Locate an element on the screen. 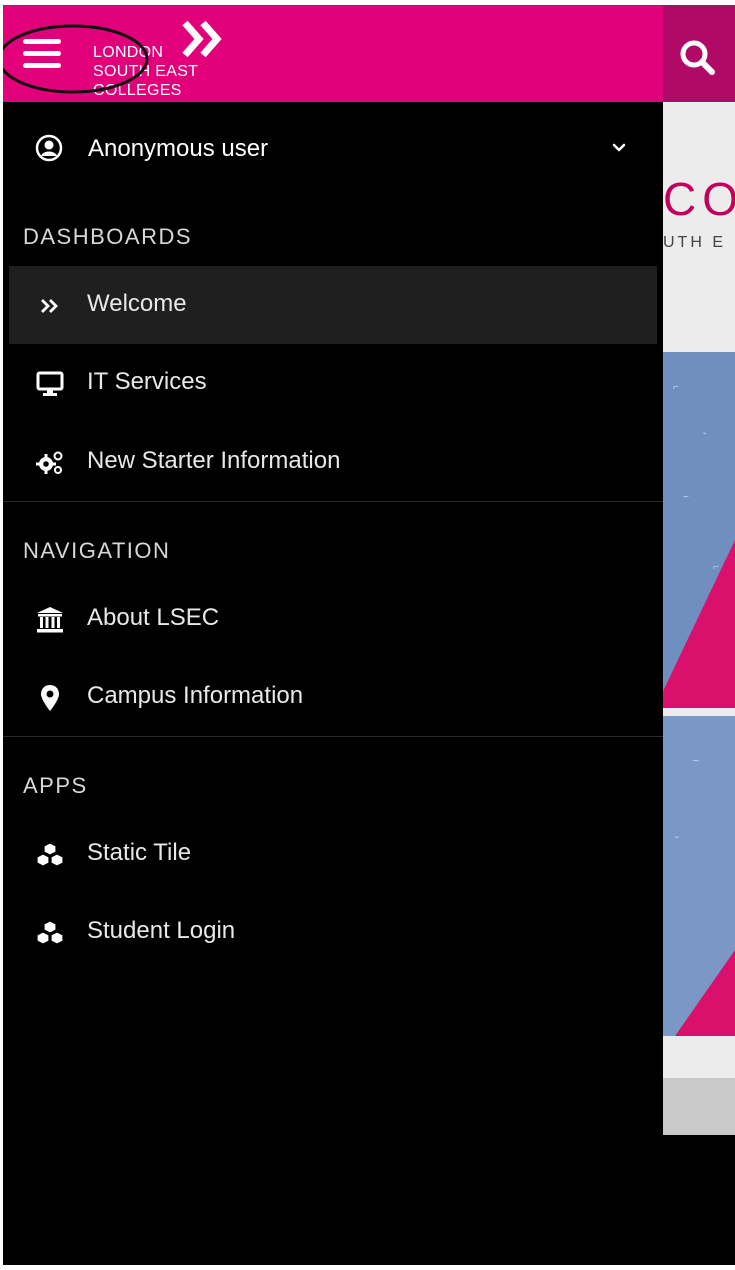 This screenshot has height=1270, width=735. screen-border-top is located at coordinates (367, 2).